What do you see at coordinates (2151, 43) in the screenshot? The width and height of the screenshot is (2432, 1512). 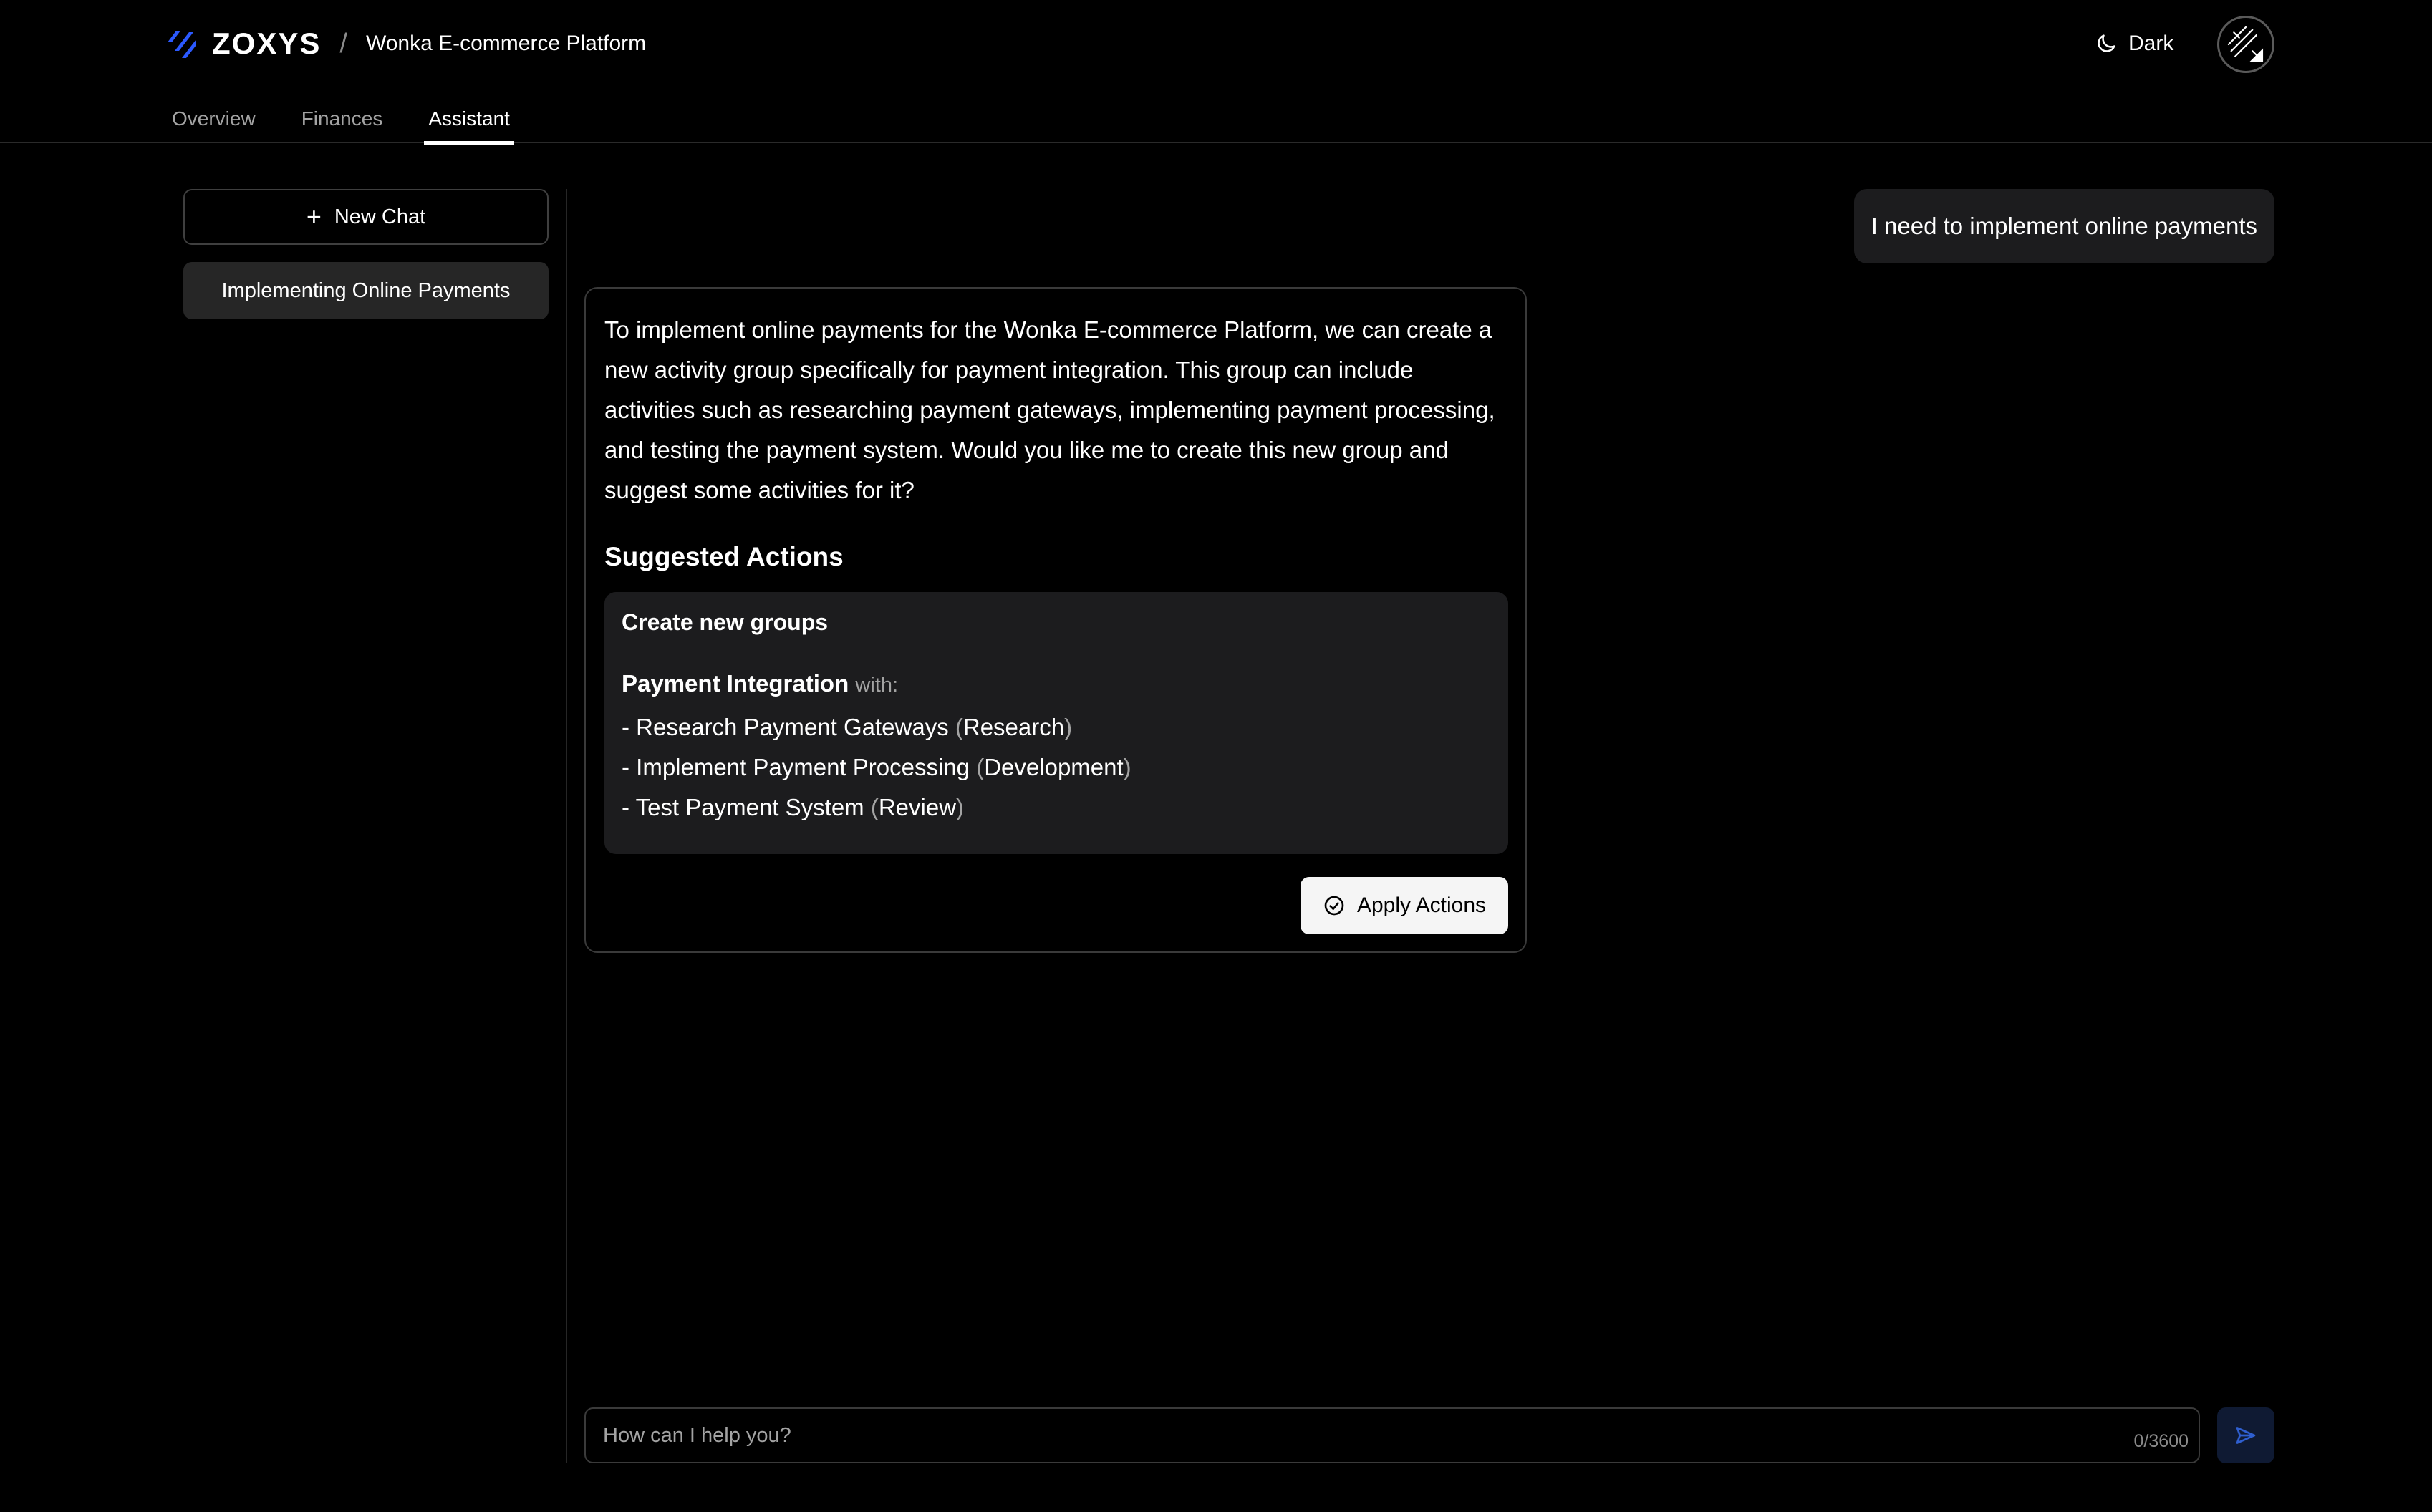 I see `theme-label: Dark` at bounding box center [2151, 43].